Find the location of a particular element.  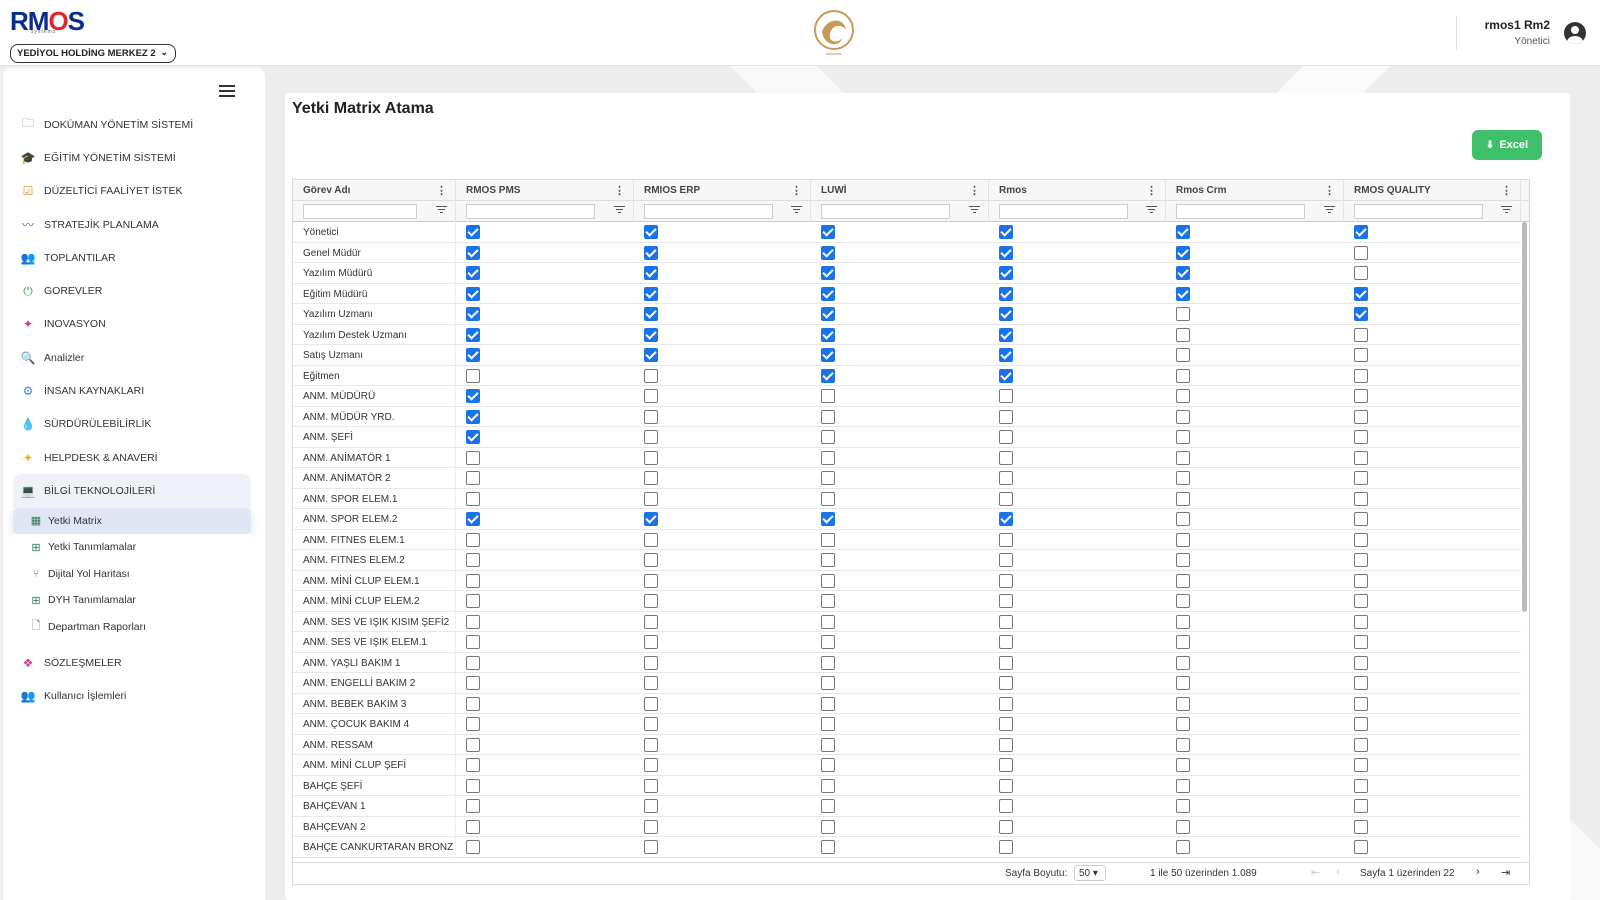

sidebar-item-handshake: ❖ SÖZLEŞMELER is located at coordinates (134, 662).